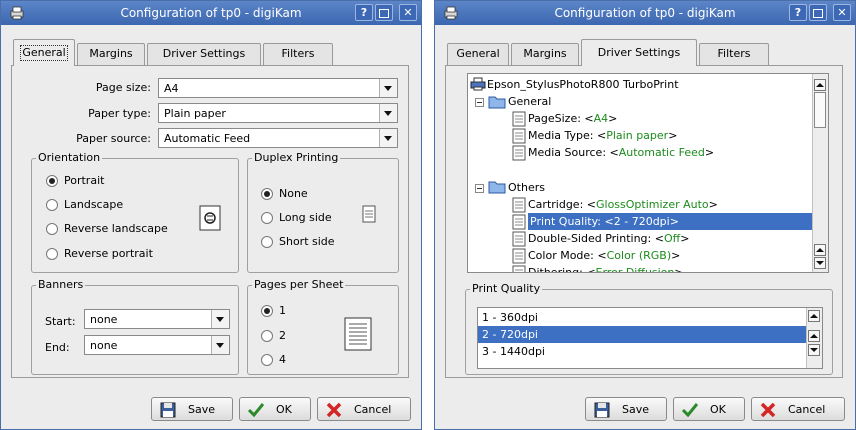 This screenshot has width=856, height=430. Describe the element at coordinates (210, 218) in the screenshot. I see `orientation-preview-icon` at that location.